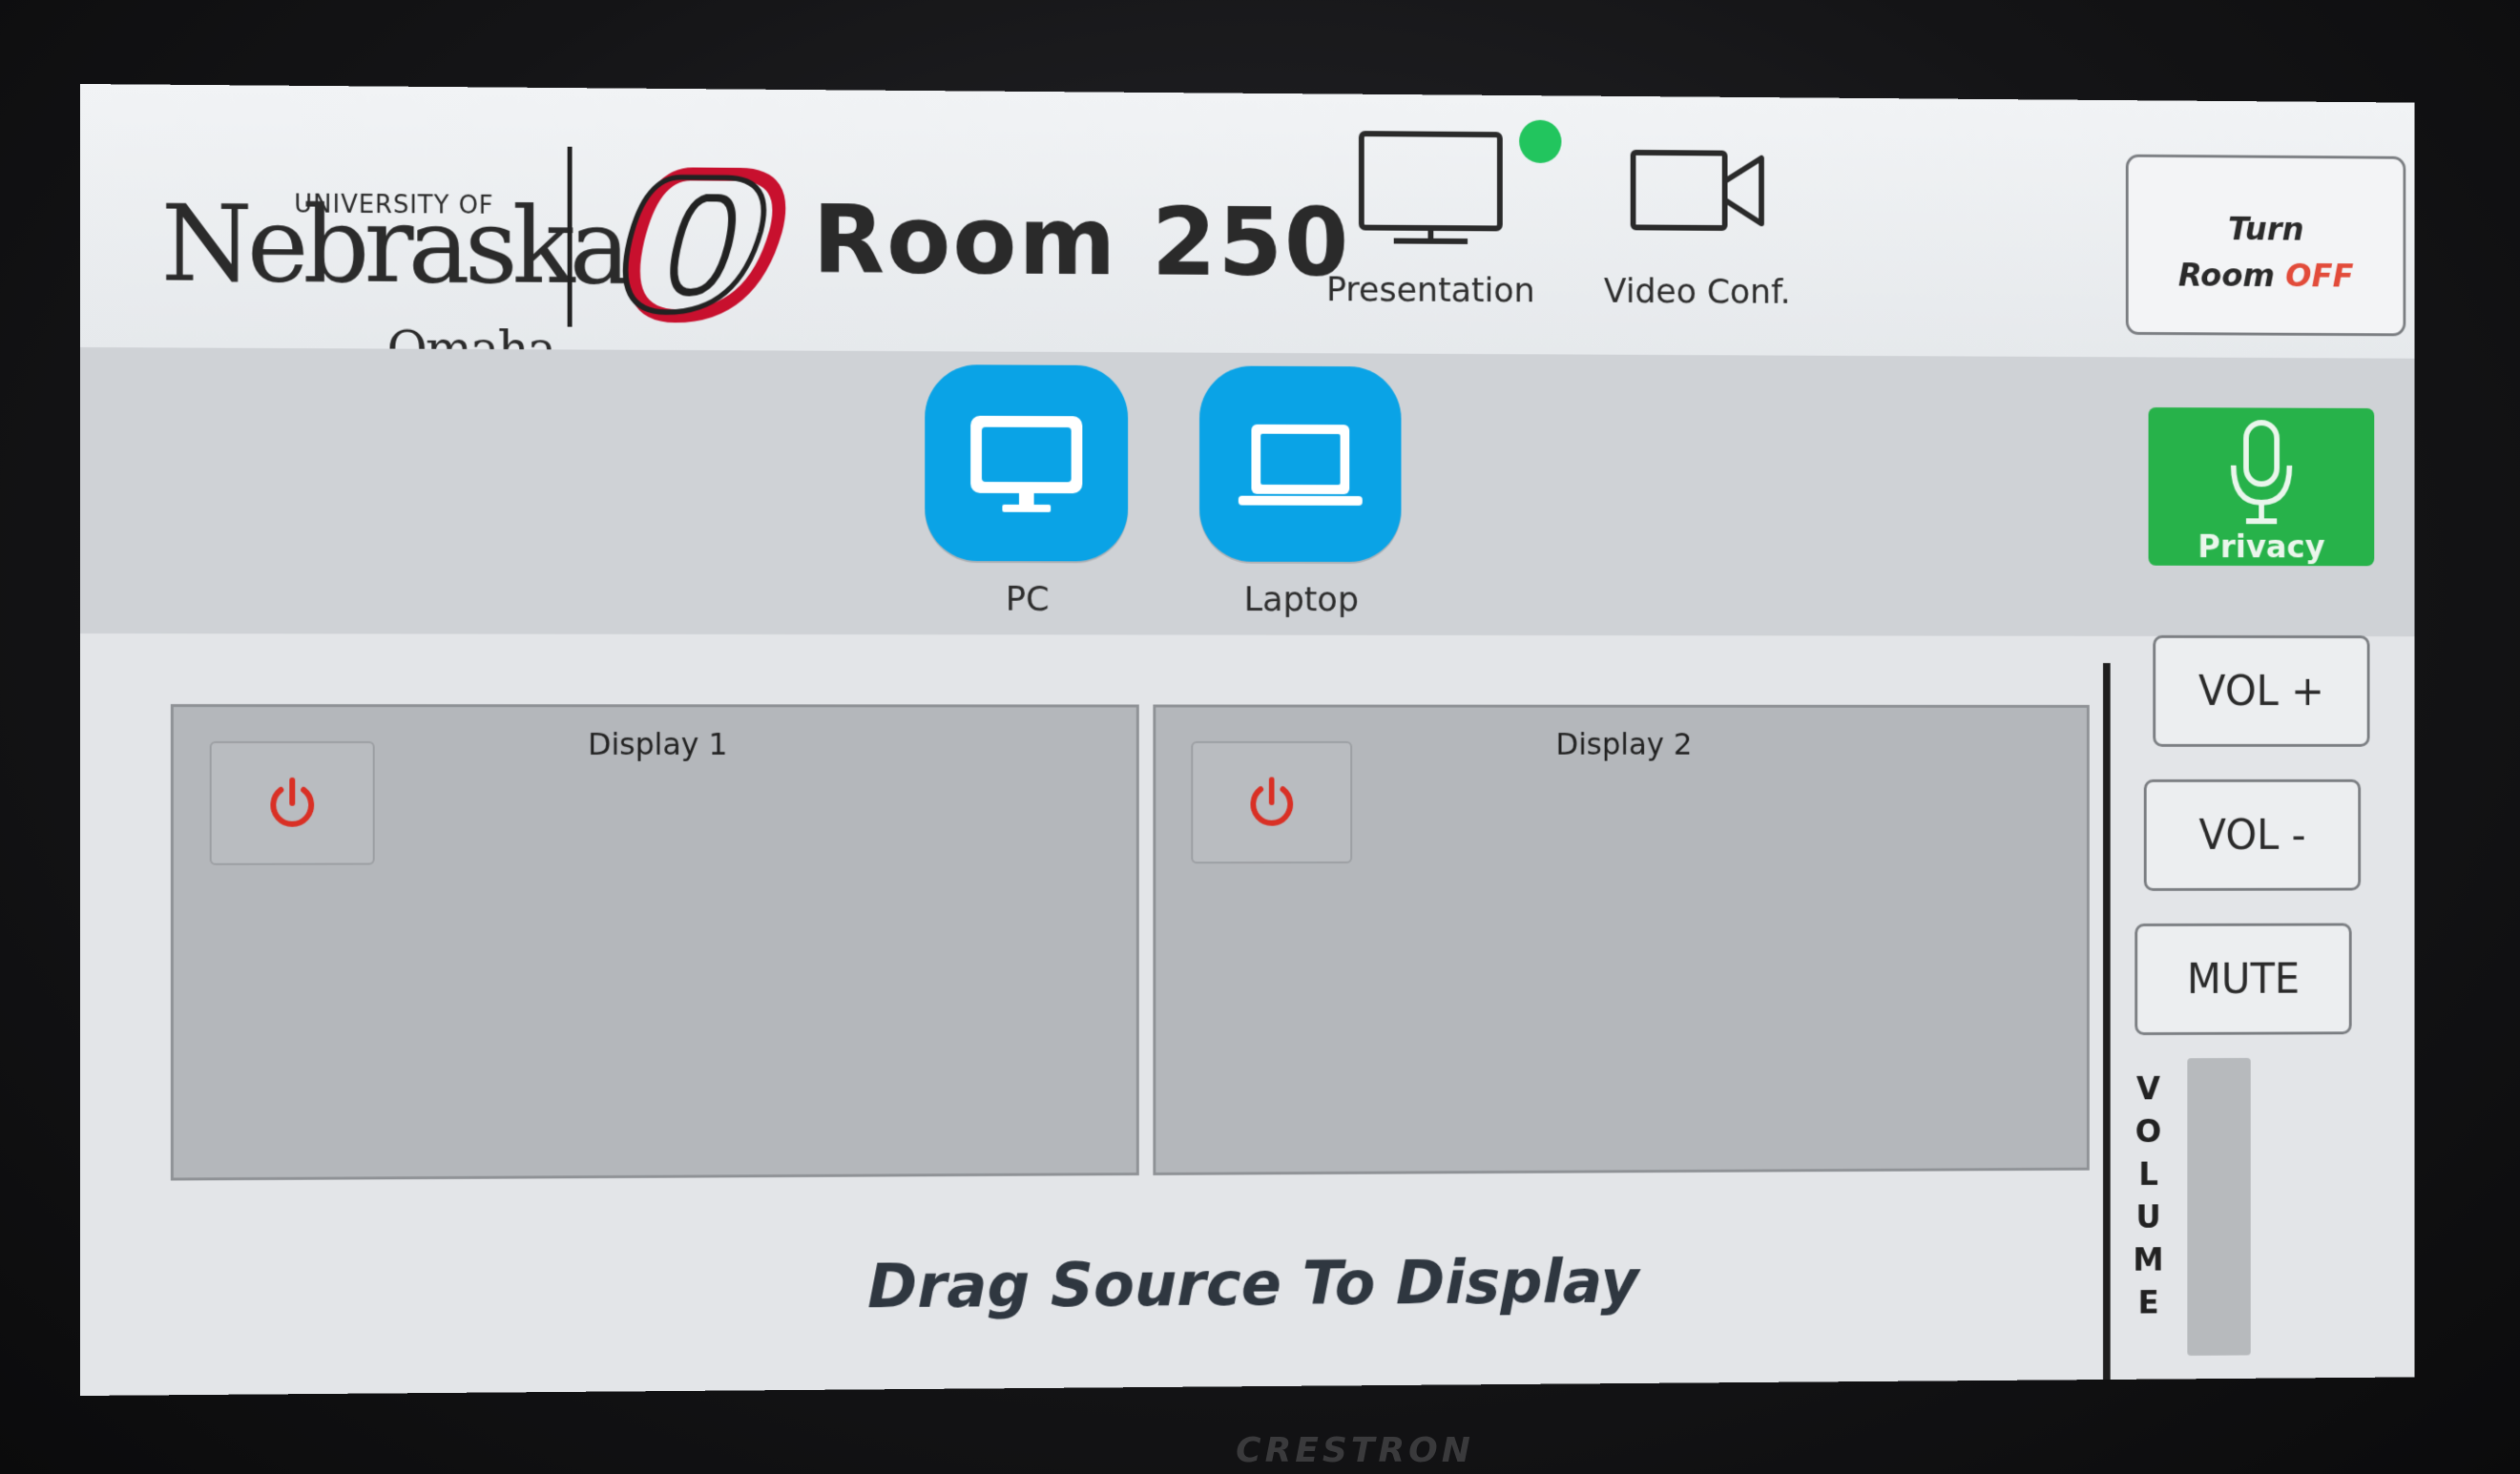 This screenshot has height=1474, width=2520. What do you see at coordinates (2232, 276) in the screenshot?
I see `turn-off-room-text: Room` at bounding box center [2232, 276].